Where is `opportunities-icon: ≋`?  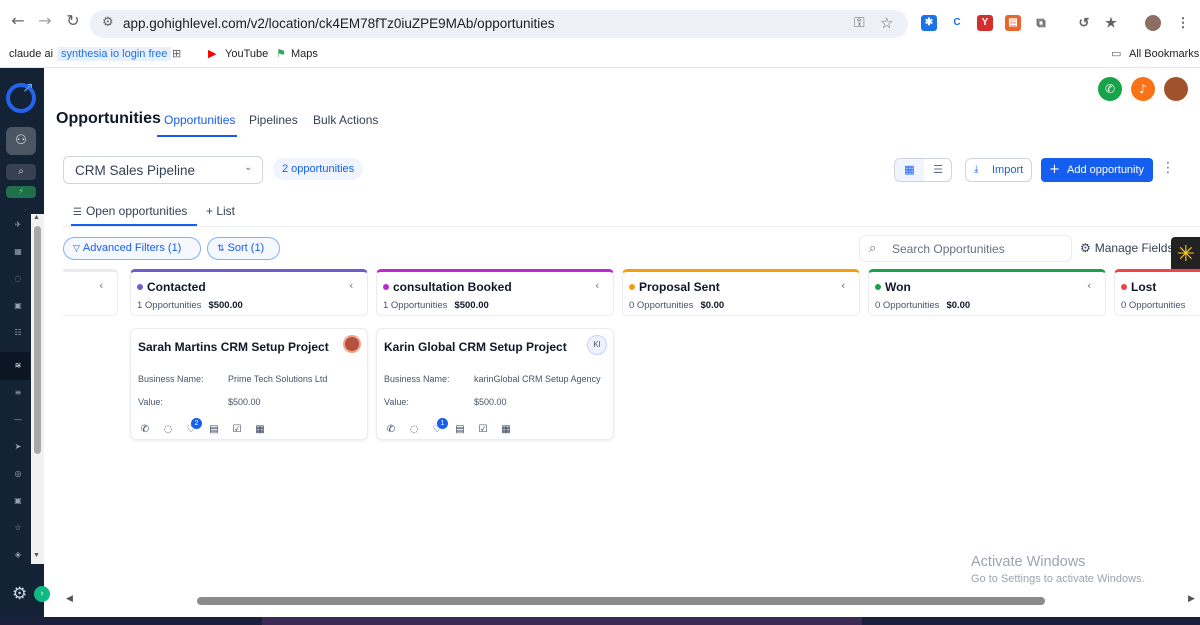 opportunities-icon: ≋ is located at coordinates (18, 366).